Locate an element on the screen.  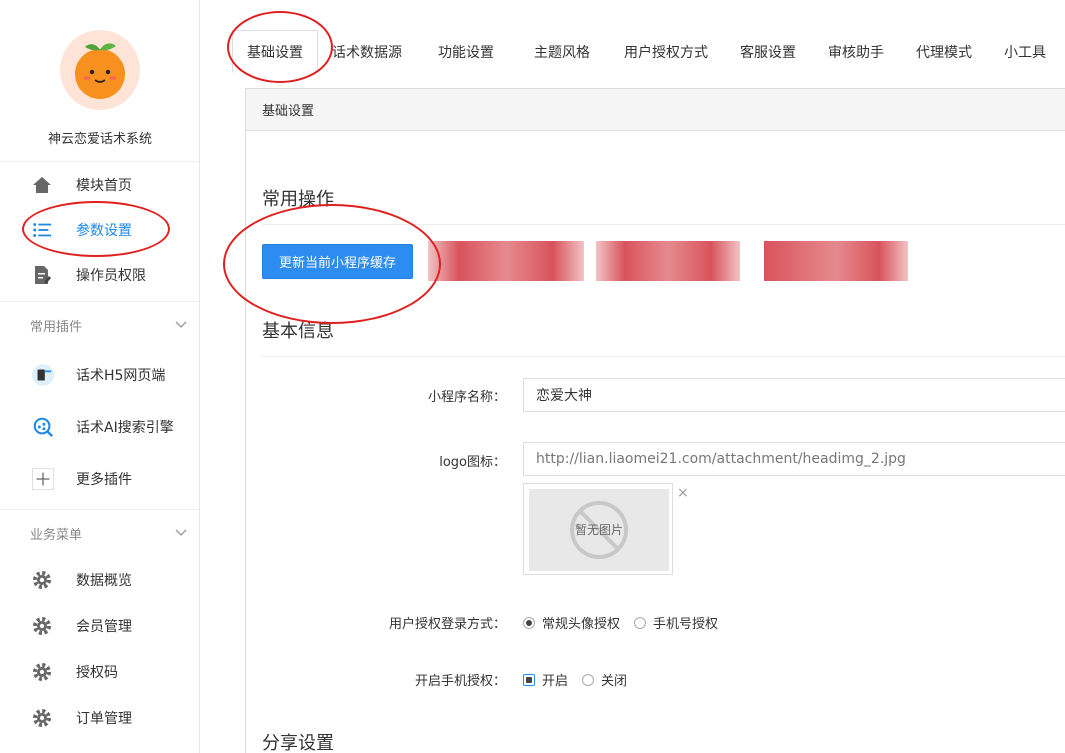
option-label: 常规头像授权 is located at coordinates (581, 624).